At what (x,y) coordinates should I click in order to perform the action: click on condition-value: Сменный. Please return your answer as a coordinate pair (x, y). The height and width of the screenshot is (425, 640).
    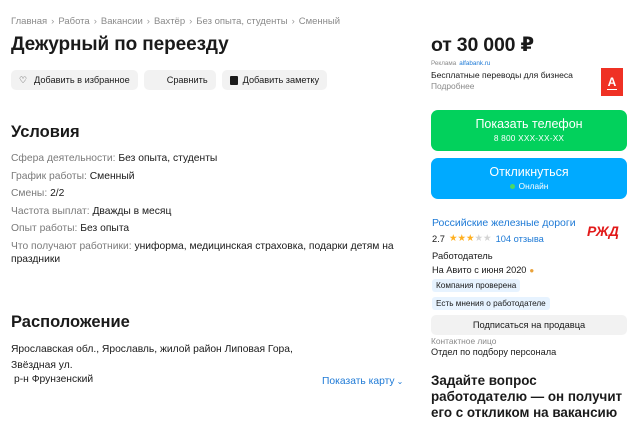
    Looking at the image, I should click on (112, 176).